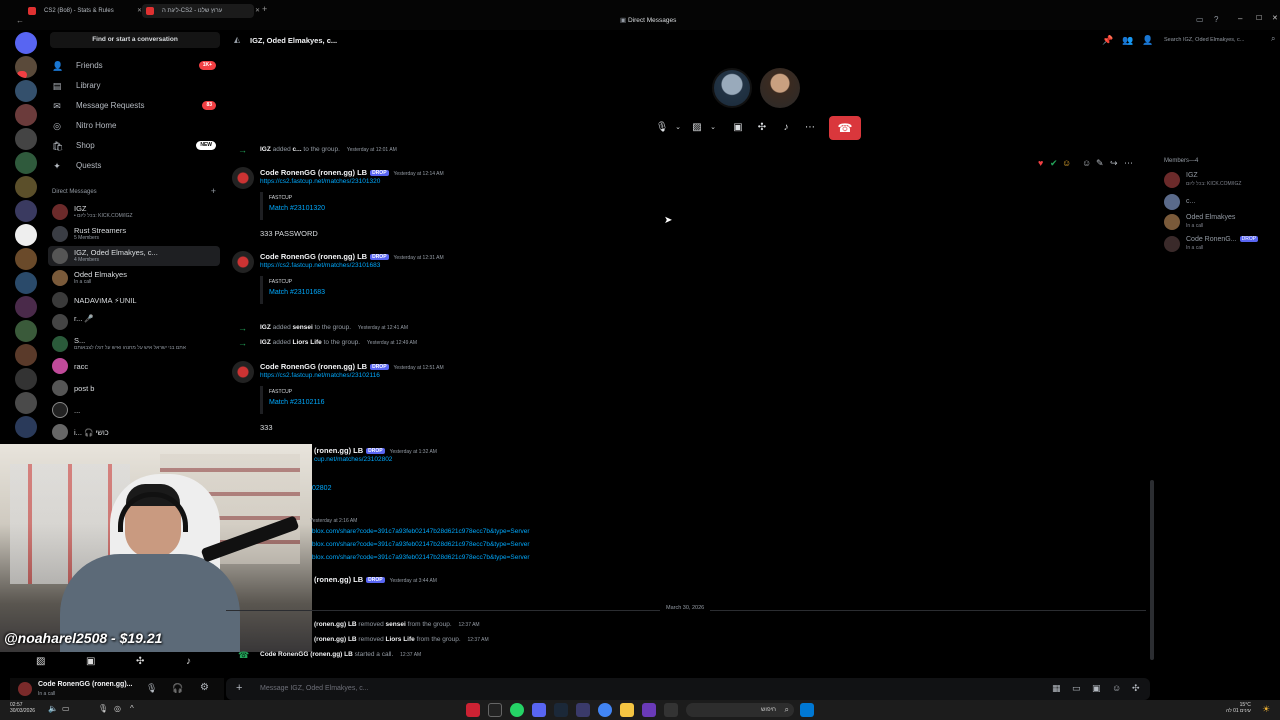  Describe the element at coordinates (1266, 709) in the screenshot. I see `weather-icon: ☀` at that location.